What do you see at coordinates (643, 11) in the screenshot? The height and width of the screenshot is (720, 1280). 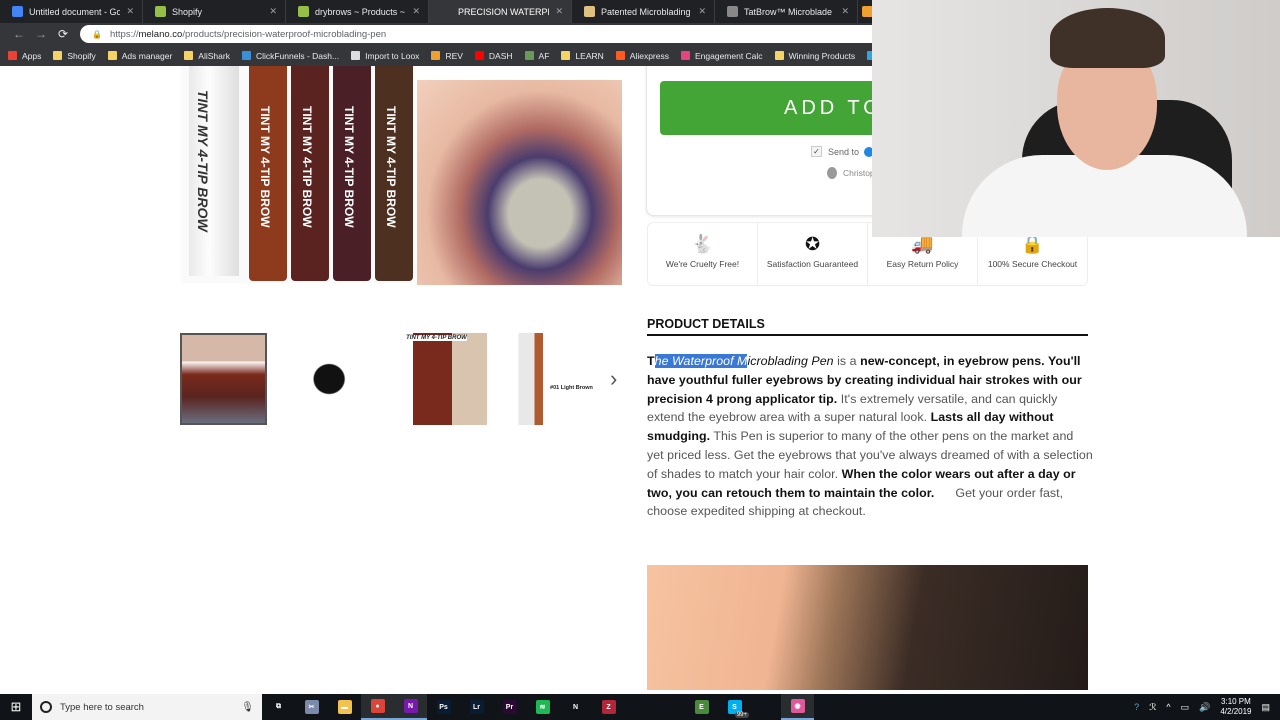 I see `browser-tab: Patented Microblading Tatt ✕` at bounding box center [643, 11].